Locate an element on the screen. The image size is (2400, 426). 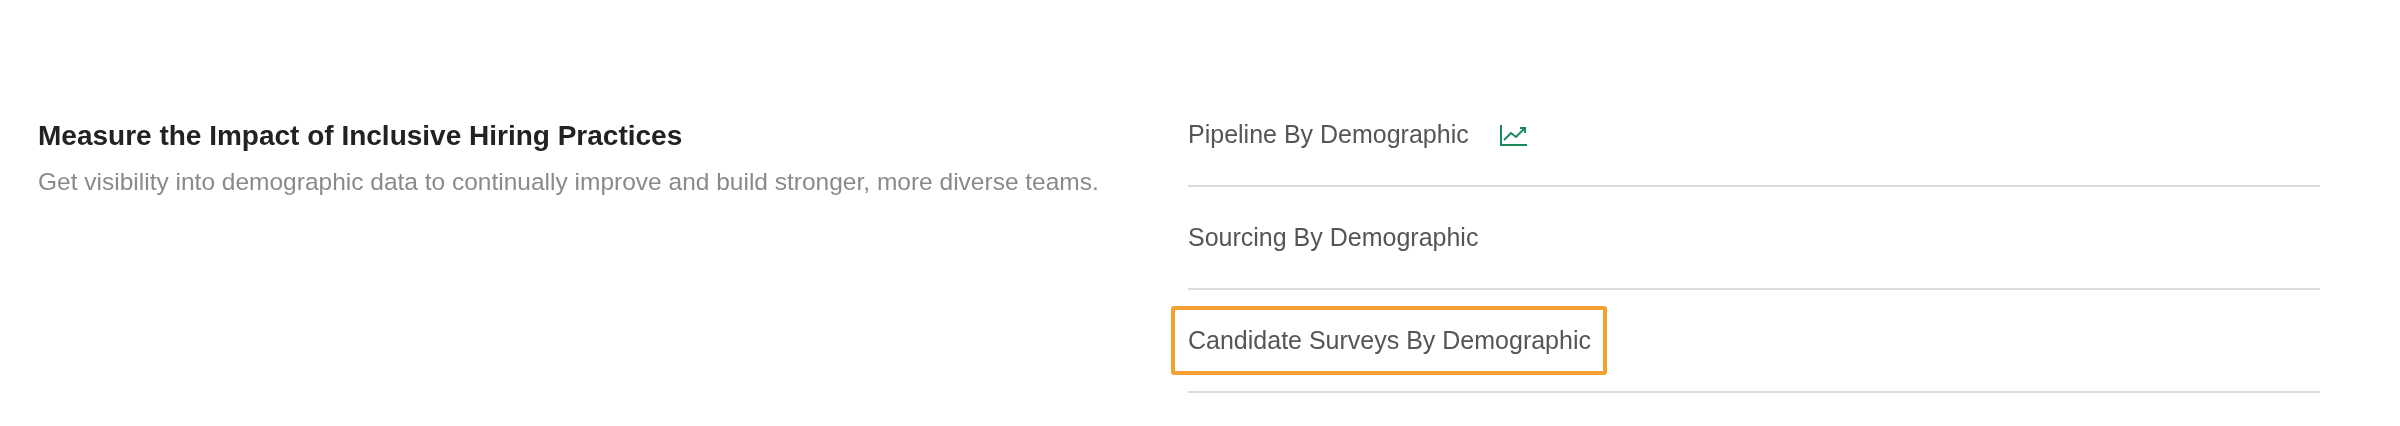
report-link: Candidate Surveys By Demographic is located at coordinates (1389, 340).